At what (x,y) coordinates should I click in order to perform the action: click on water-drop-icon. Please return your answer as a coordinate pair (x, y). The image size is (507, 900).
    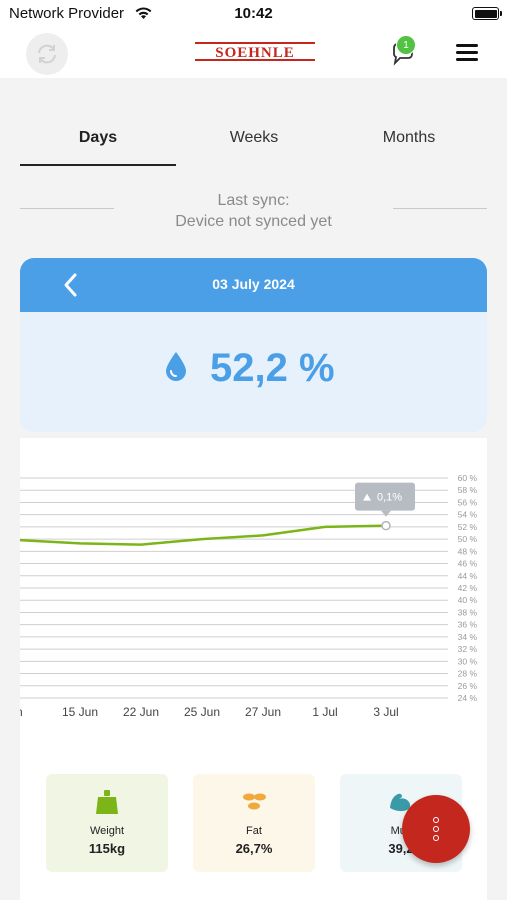
    Looking at the image, I should click on (176, 366).